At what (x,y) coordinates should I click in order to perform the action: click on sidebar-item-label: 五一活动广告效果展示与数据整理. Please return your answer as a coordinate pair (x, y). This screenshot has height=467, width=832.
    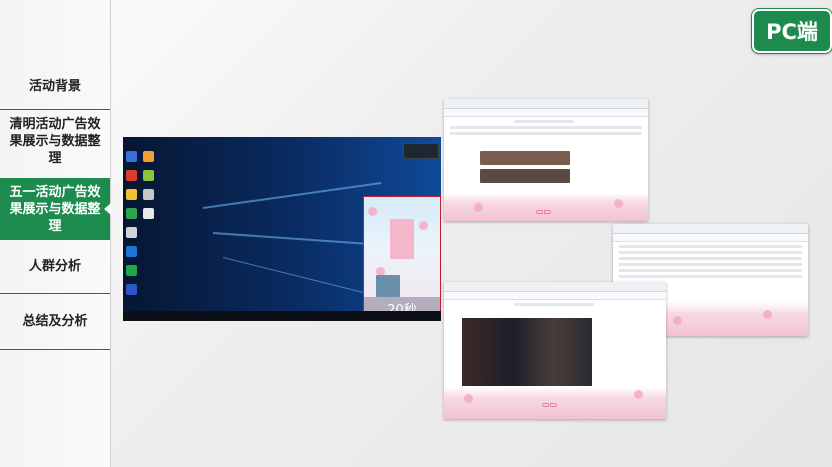
    Looking at the image, I should click on (55, 209).